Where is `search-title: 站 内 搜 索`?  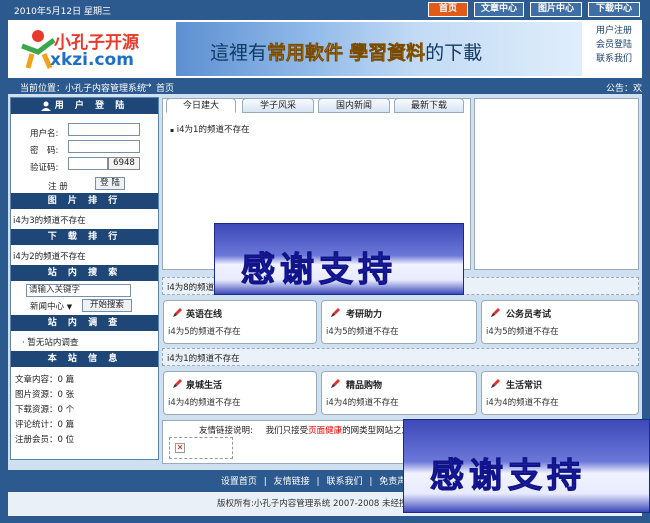
search-title: 站 内 搜 索 is located at coordinates (84, 273).